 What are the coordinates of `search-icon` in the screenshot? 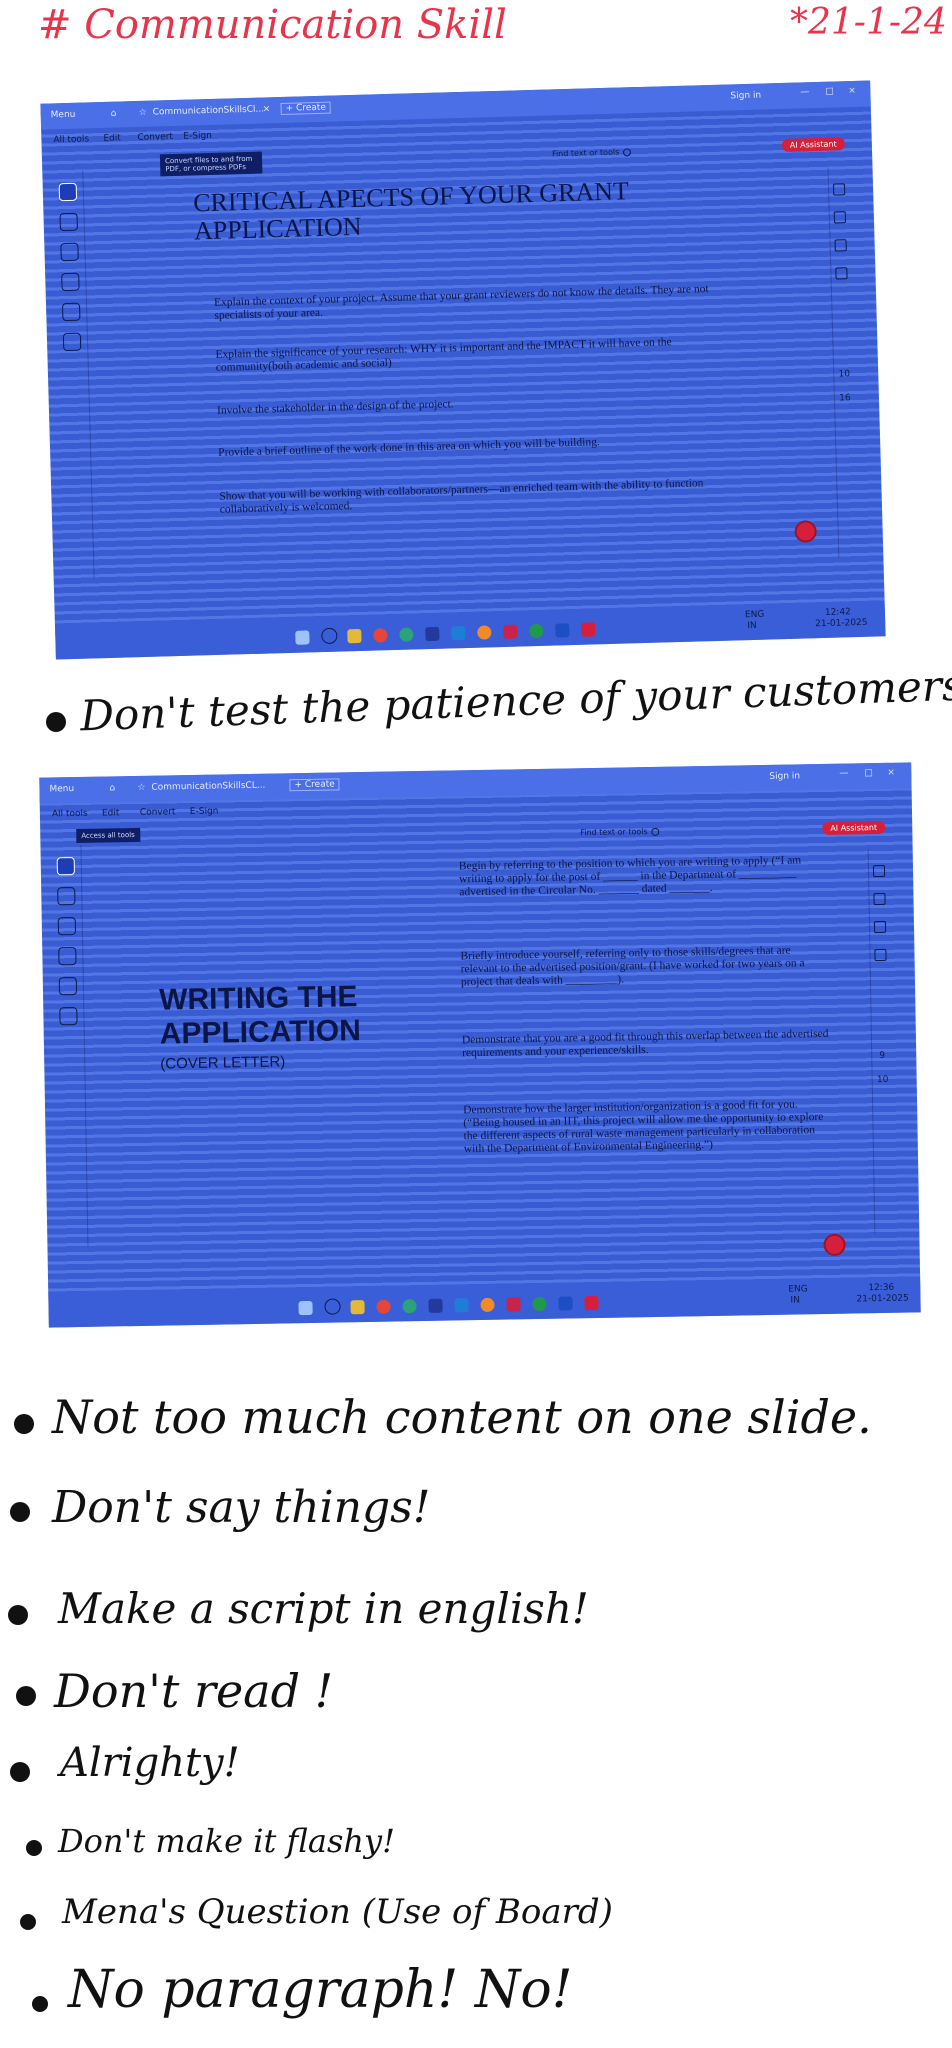 It's located at (655, 831).